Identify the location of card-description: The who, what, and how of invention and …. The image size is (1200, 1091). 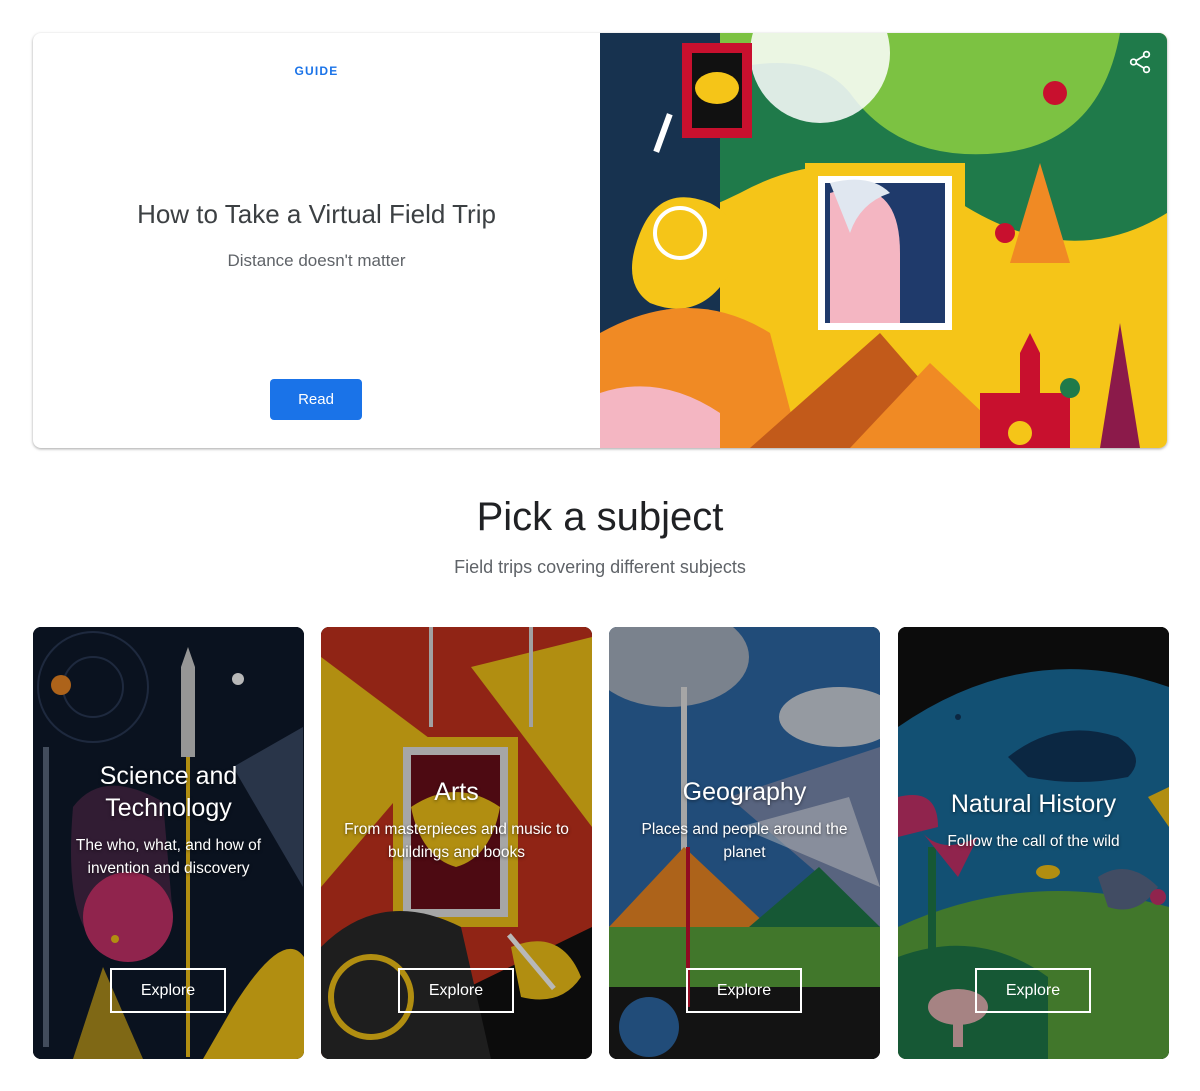
(168, 857).